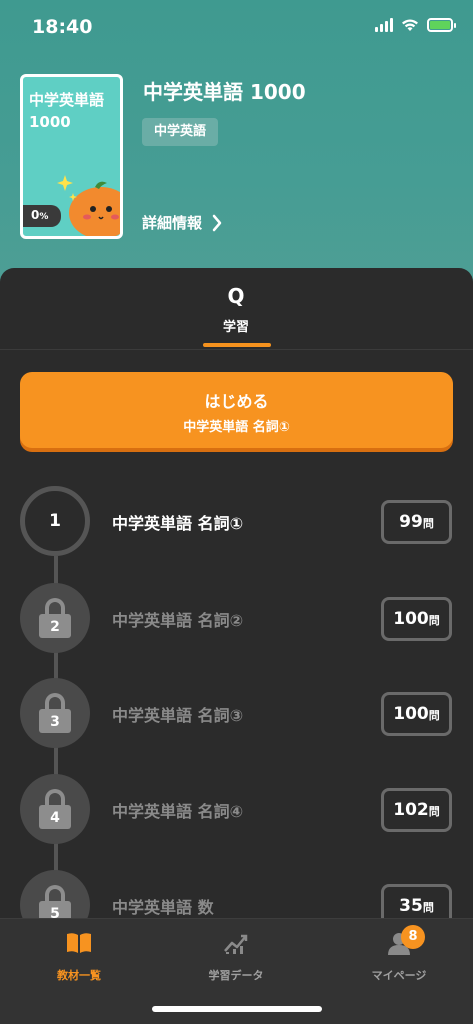 Image resolution: width=473 pixels, height=1024 pixels. I want to click on tab-study: Q 学習, so click(236, 317).